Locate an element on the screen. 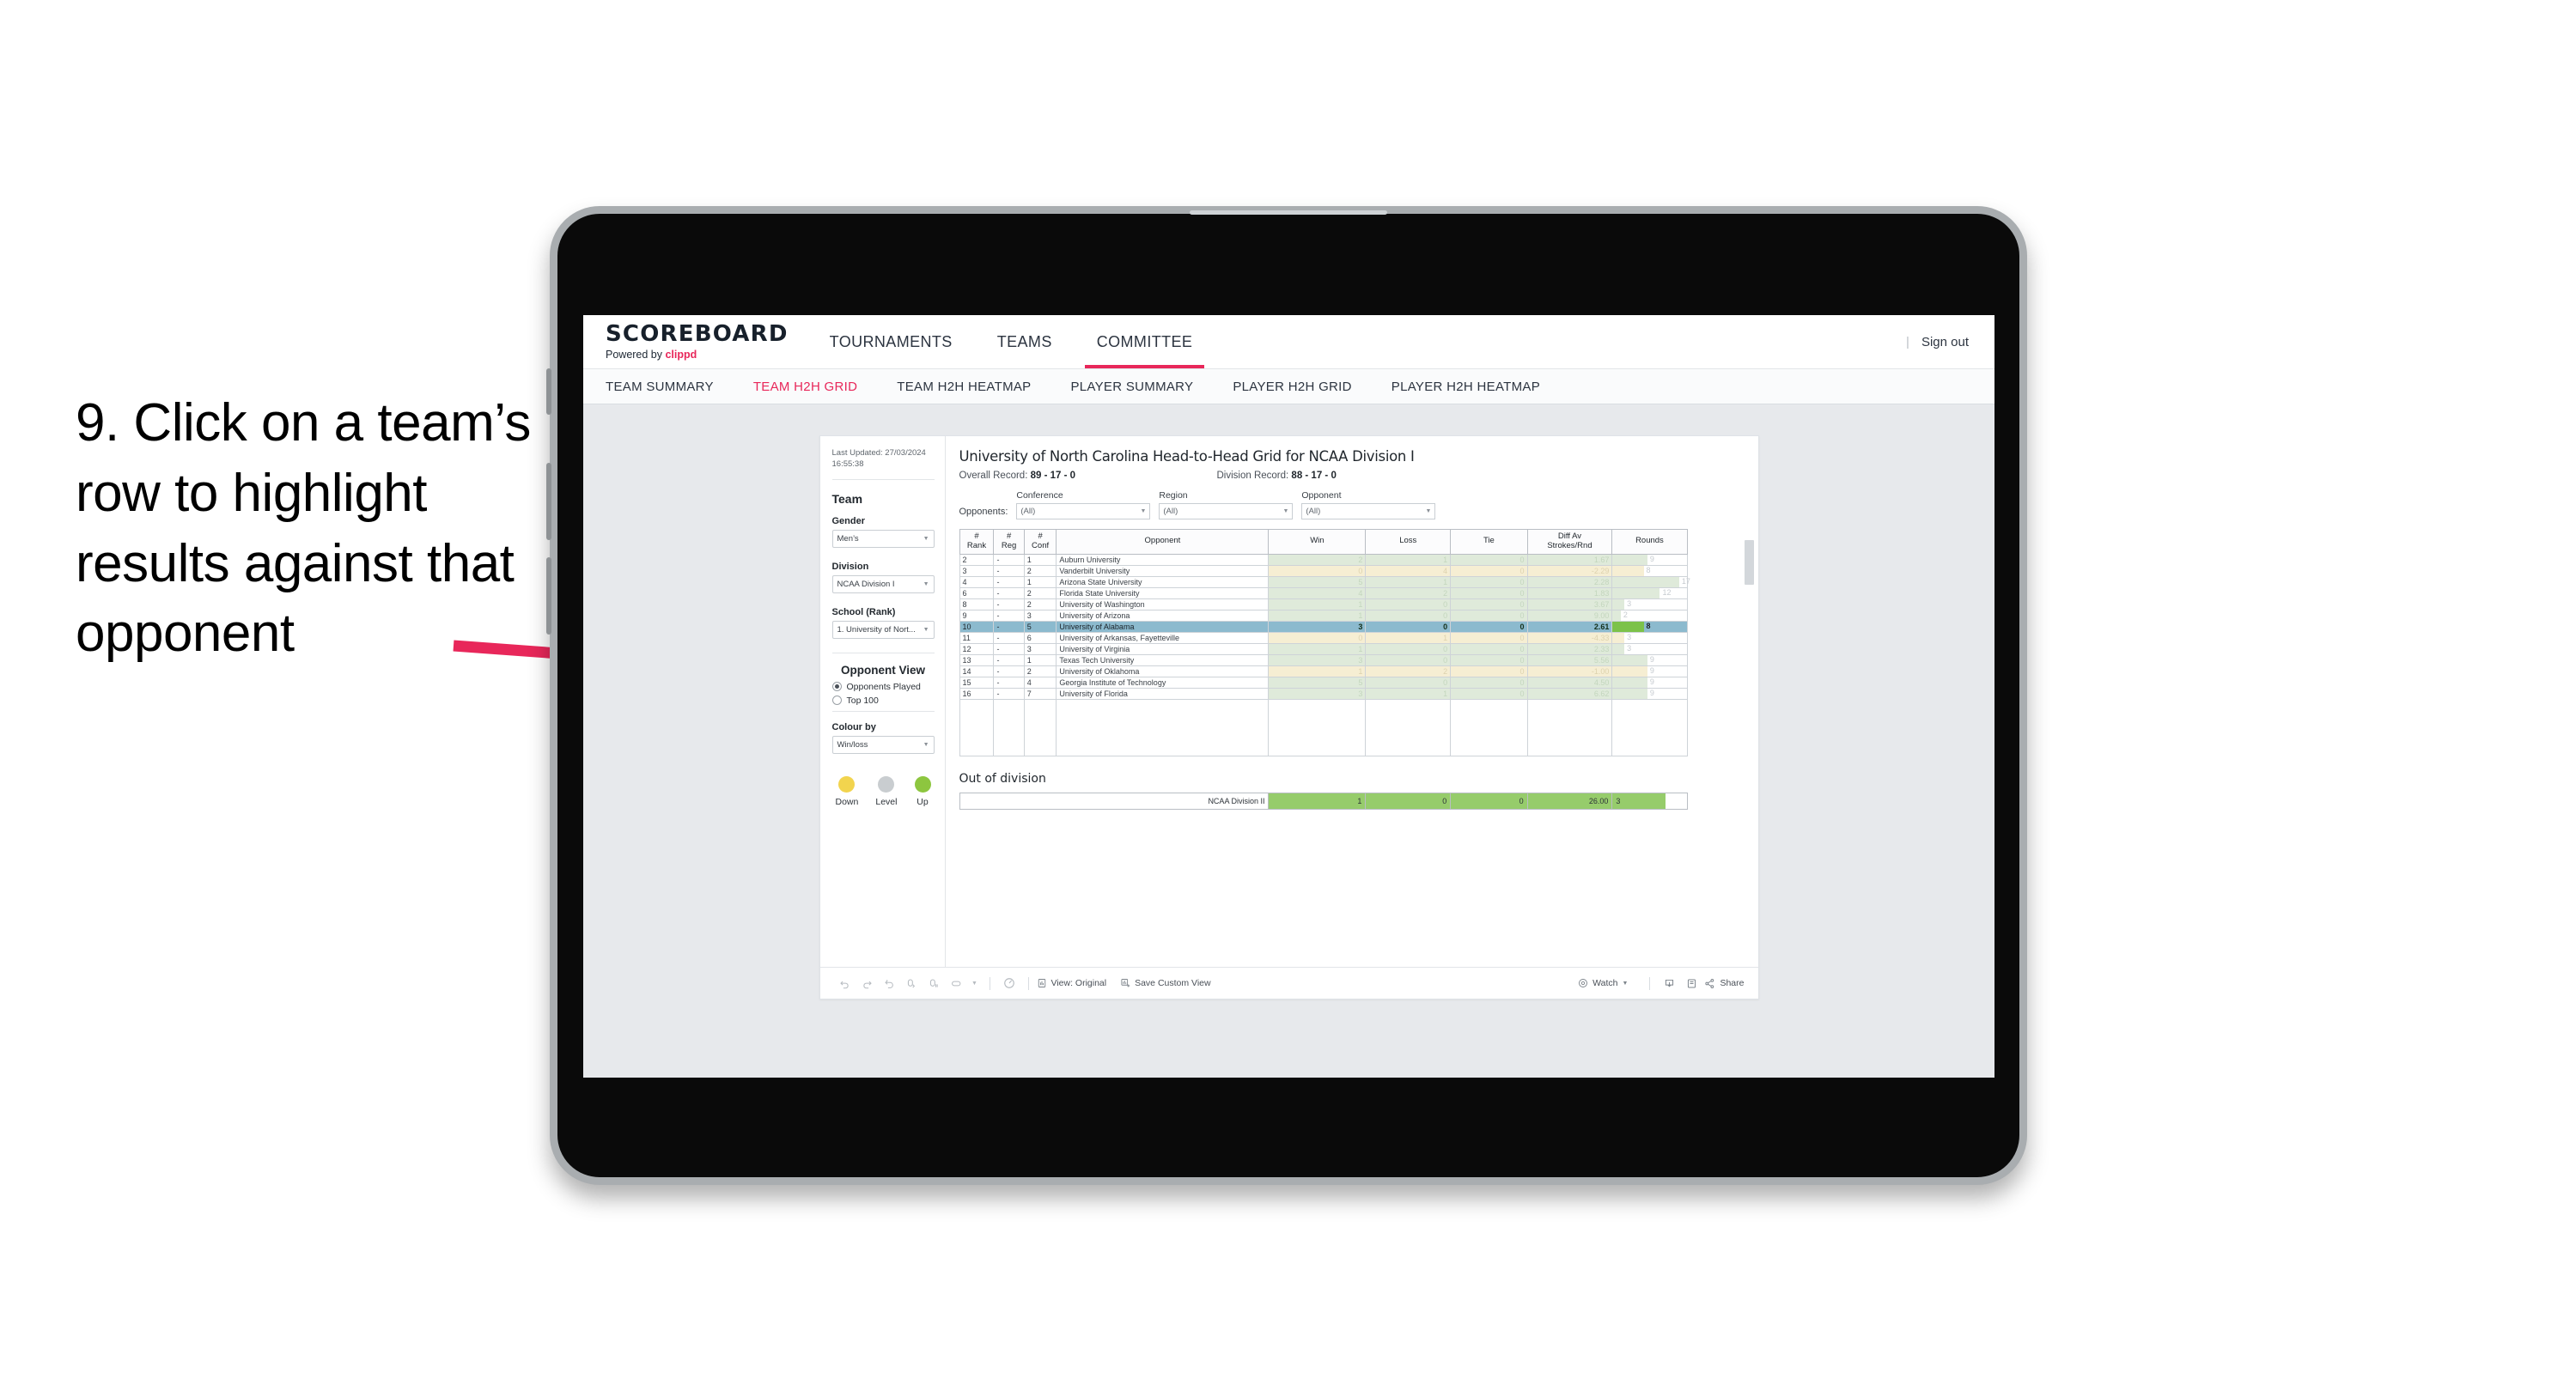  division-select: NCAA Division I ▼ is located at coordinates (883, 583).